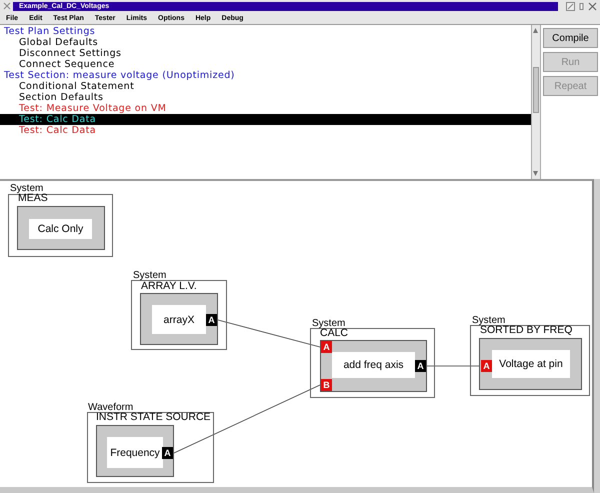 The height and width of the screenshot is (493, 600). Describe the element at coordinates (169, 286) in the screenshot. I see `node-title: ARRAY L.V.` at that location.